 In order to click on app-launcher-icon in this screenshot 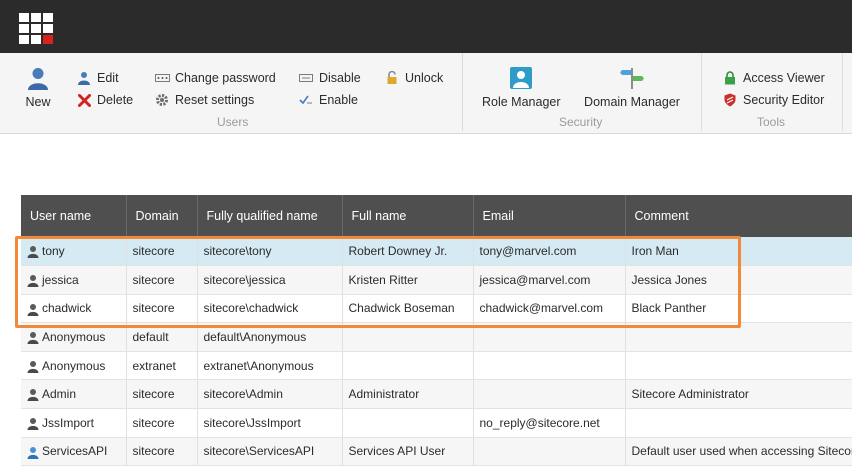, I will do `click(36, 29)`.